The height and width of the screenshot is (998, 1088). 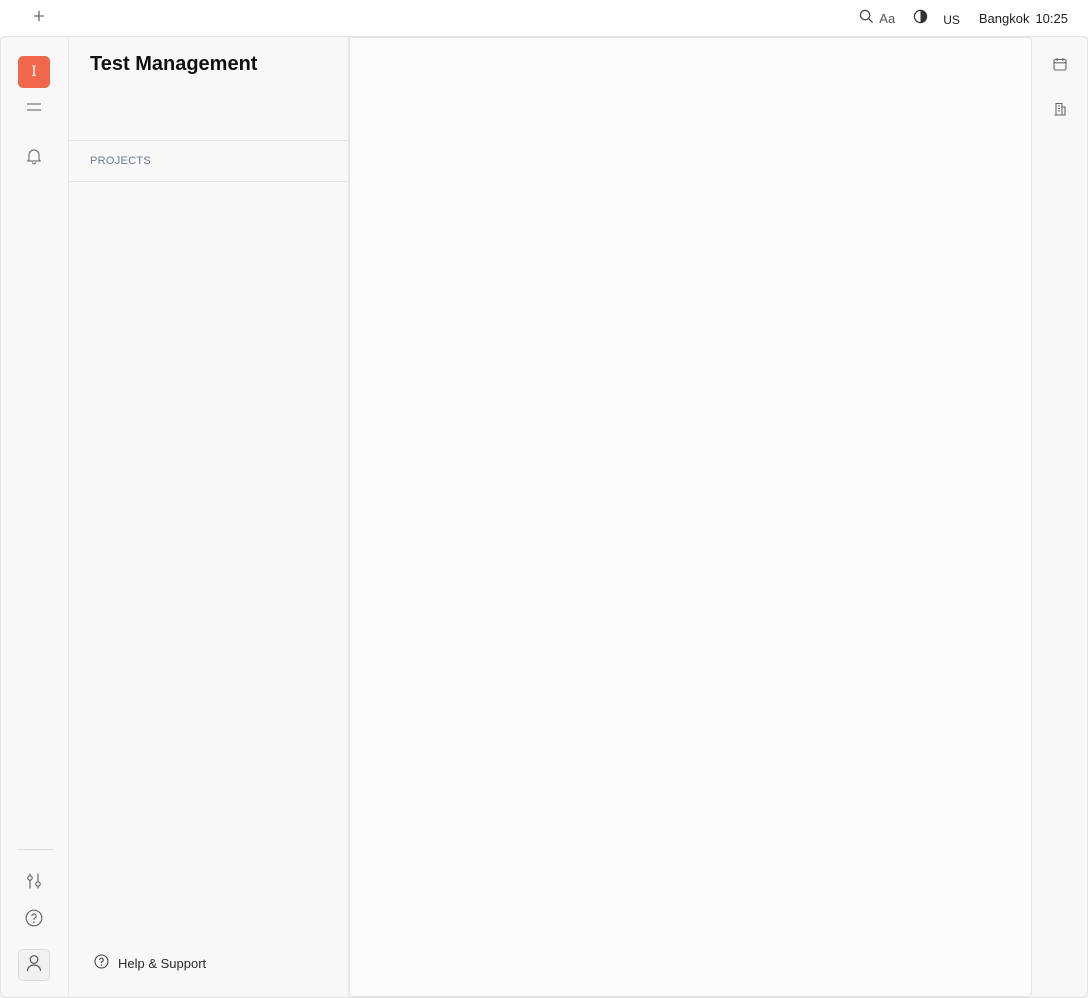 What do you see at coordinates (1004, 18) in the screenshot?
I see `clock-city: Bangkok` at bounding box center [1004, 18].